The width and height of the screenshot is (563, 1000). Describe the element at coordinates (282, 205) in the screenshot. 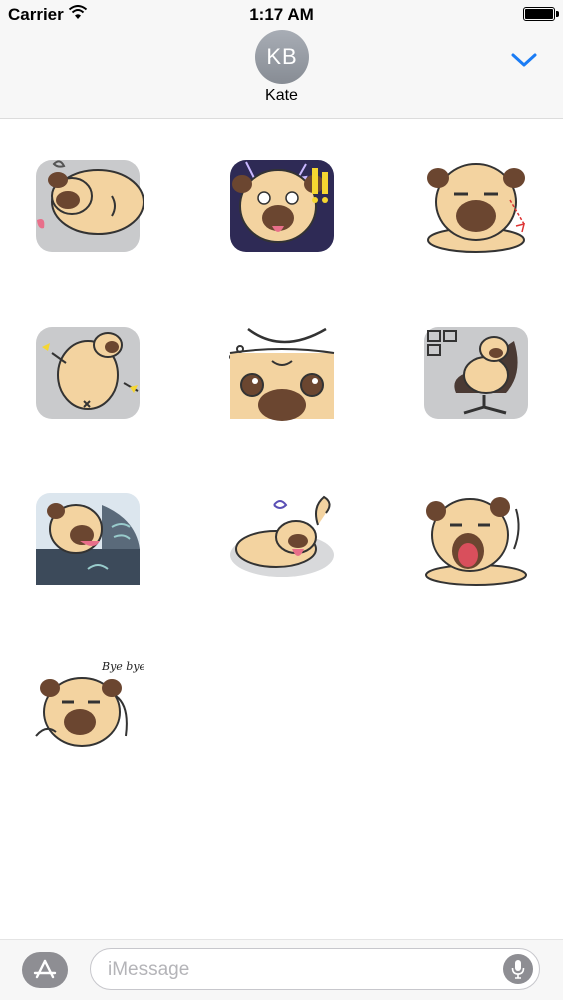

I see `shocked-pug-sticker` at that location.